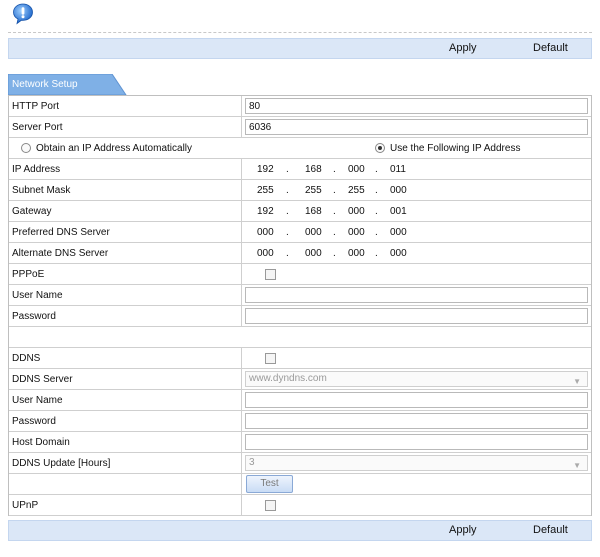 The image size is (600, 557). What do you see at coordinates (300, 211) in the screenshot?
I see `gateway-row: Gateway 192 . 168 . 000 . 001` at bounding box center [300, 211].